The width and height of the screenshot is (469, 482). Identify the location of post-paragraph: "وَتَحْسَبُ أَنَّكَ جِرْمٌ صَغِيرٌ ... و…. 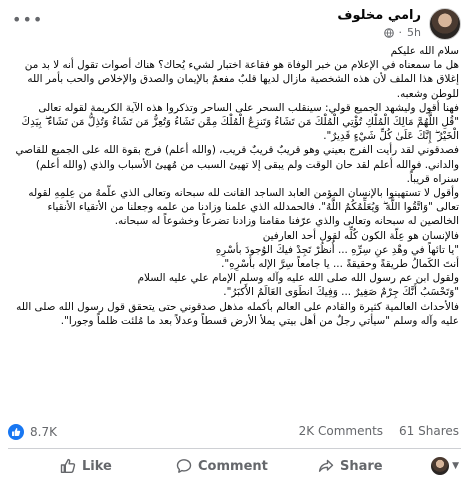
(341, 292).